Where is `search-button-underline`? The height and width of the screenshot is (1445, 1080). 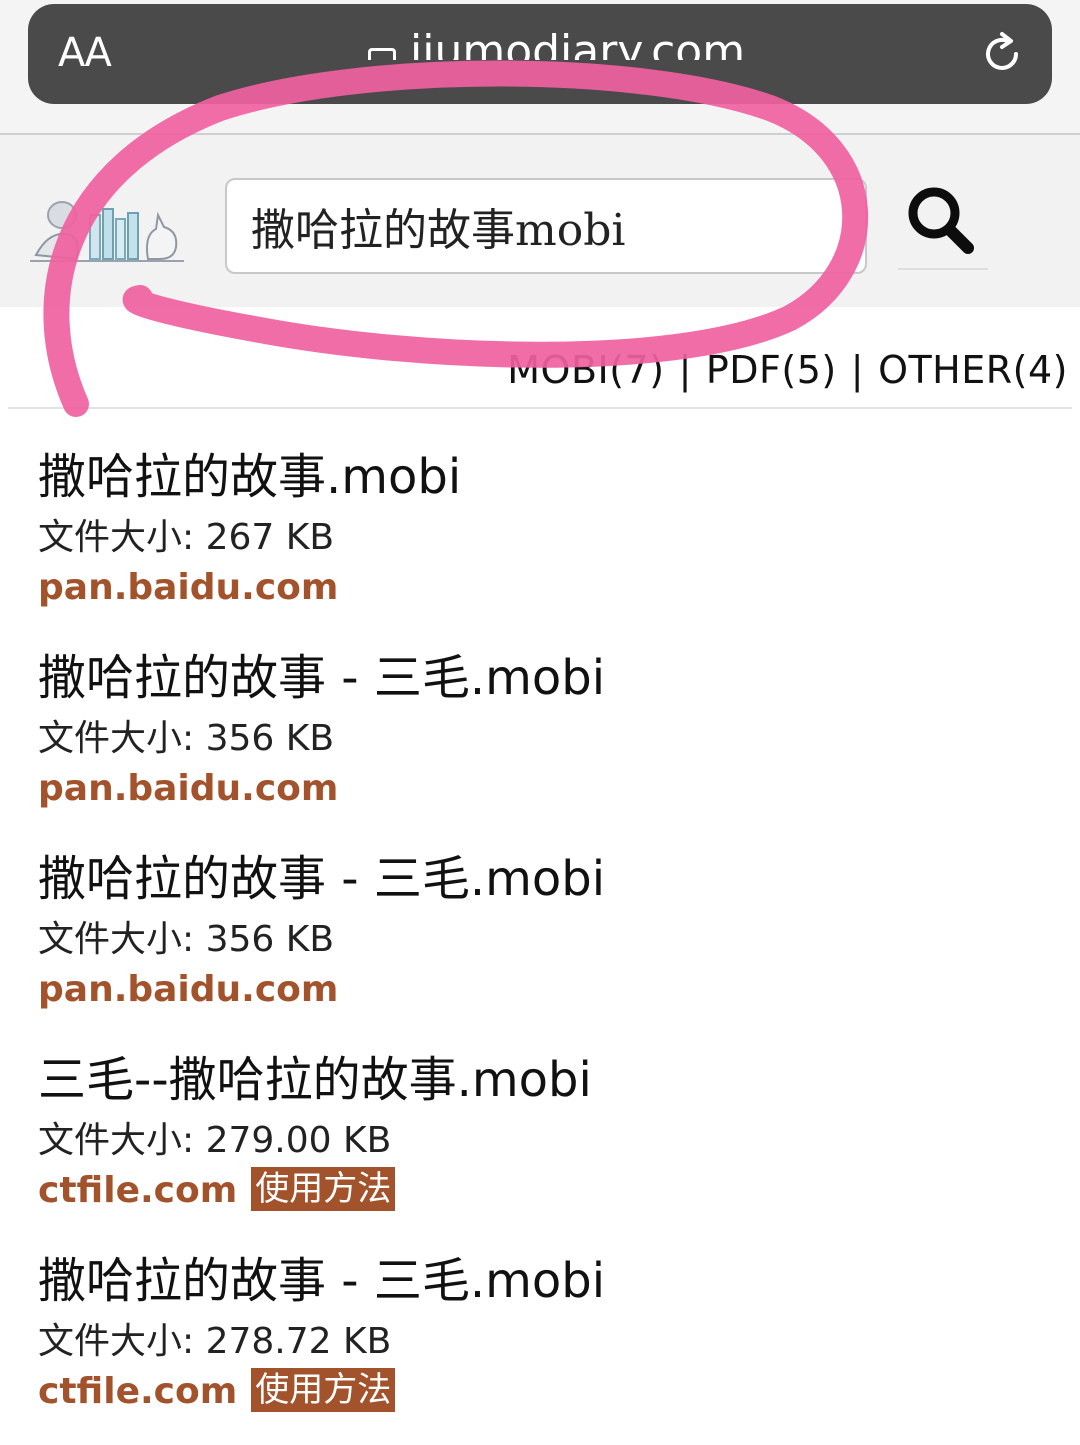 search-button-underline is located at coordinates (943, 269).